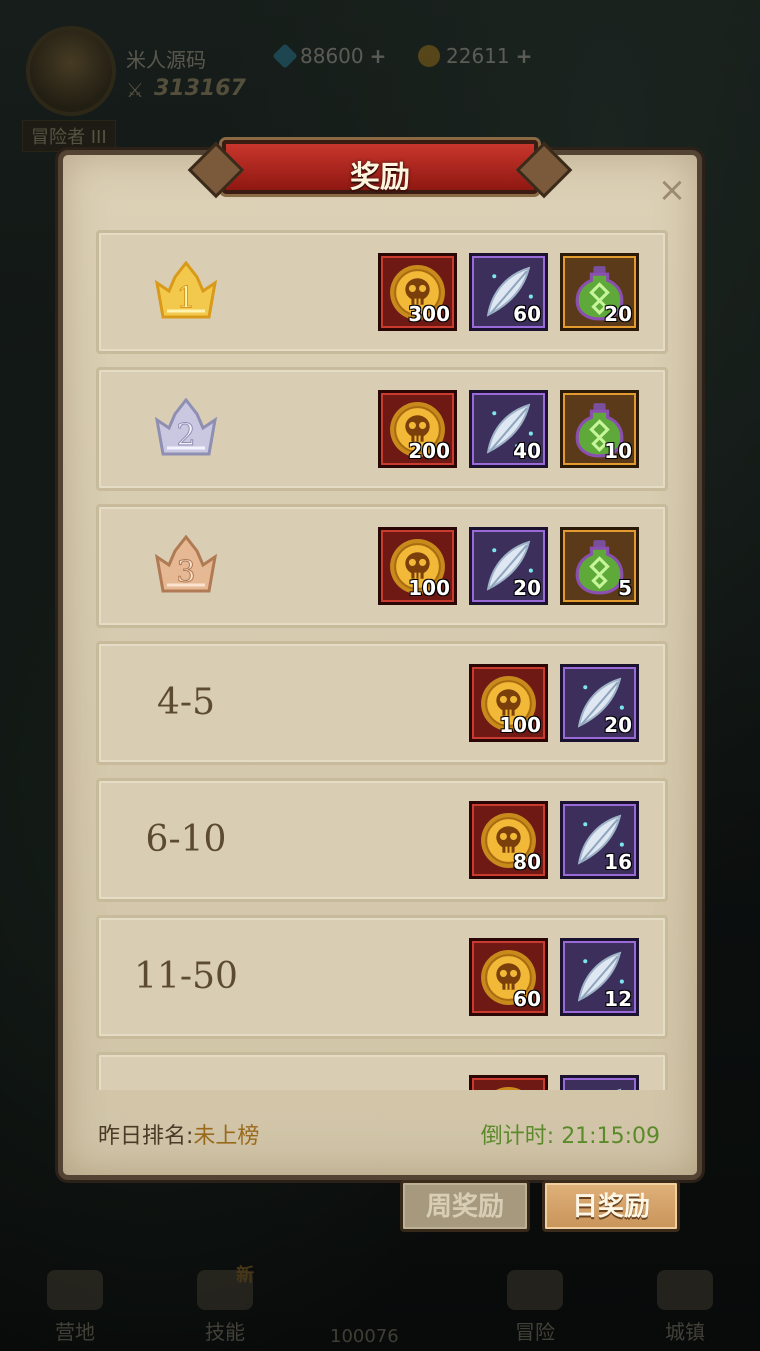  I want to click on countdown-label: 倒计时:, so click(521, 1136).